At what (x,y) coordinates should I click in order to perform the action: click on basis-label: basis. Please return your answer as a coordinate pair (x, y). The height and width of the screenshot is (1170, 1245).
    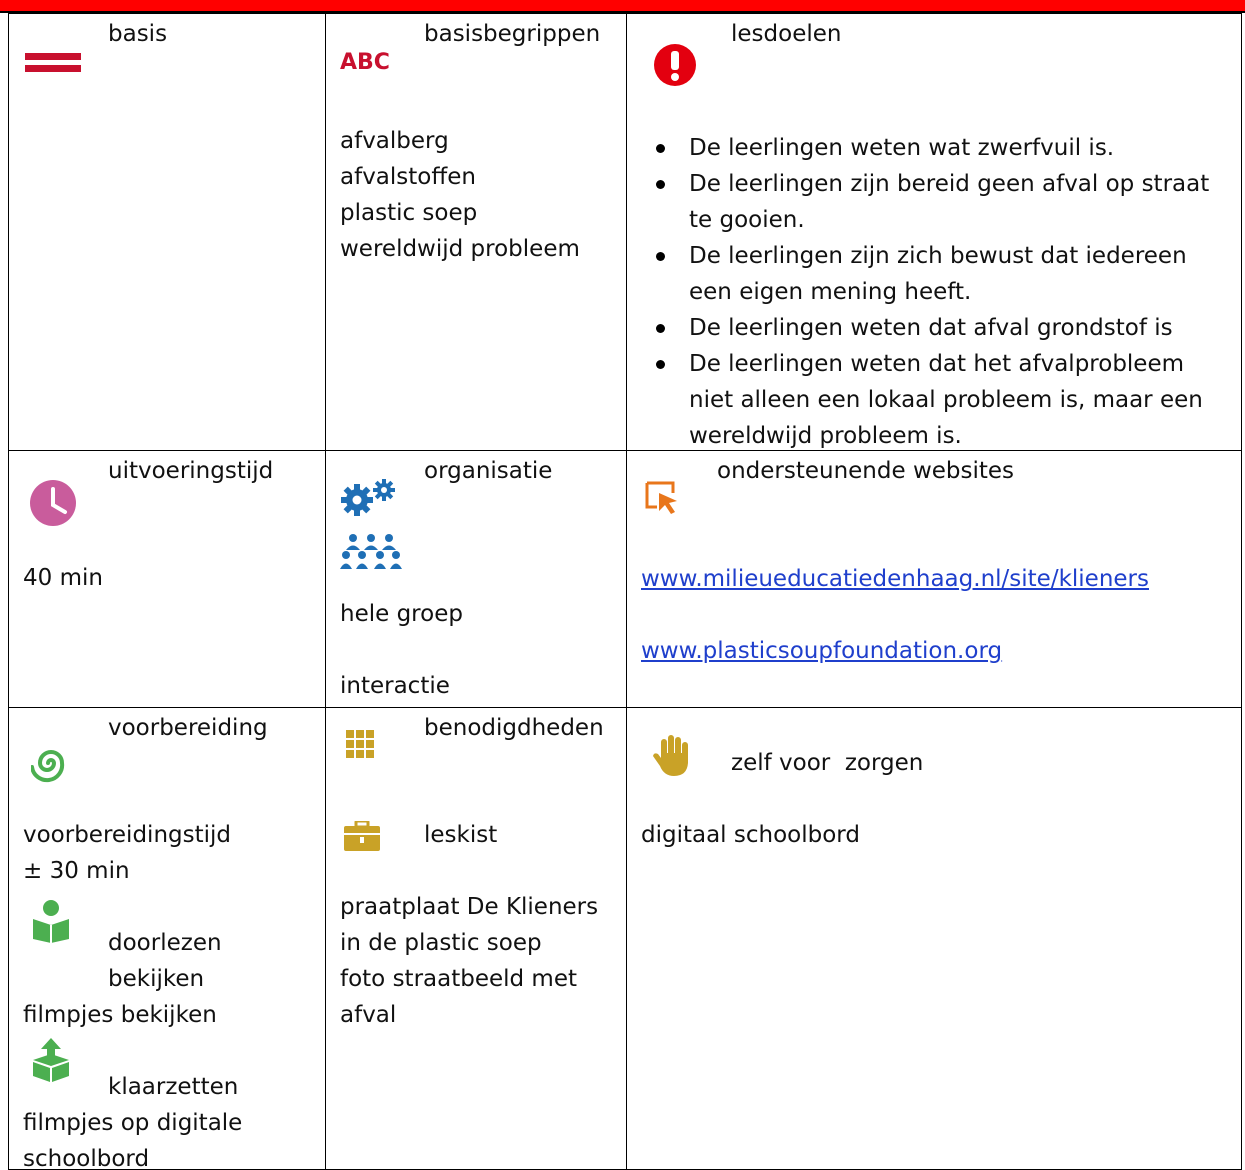
    Looking at the image, I should click on (138, 34).